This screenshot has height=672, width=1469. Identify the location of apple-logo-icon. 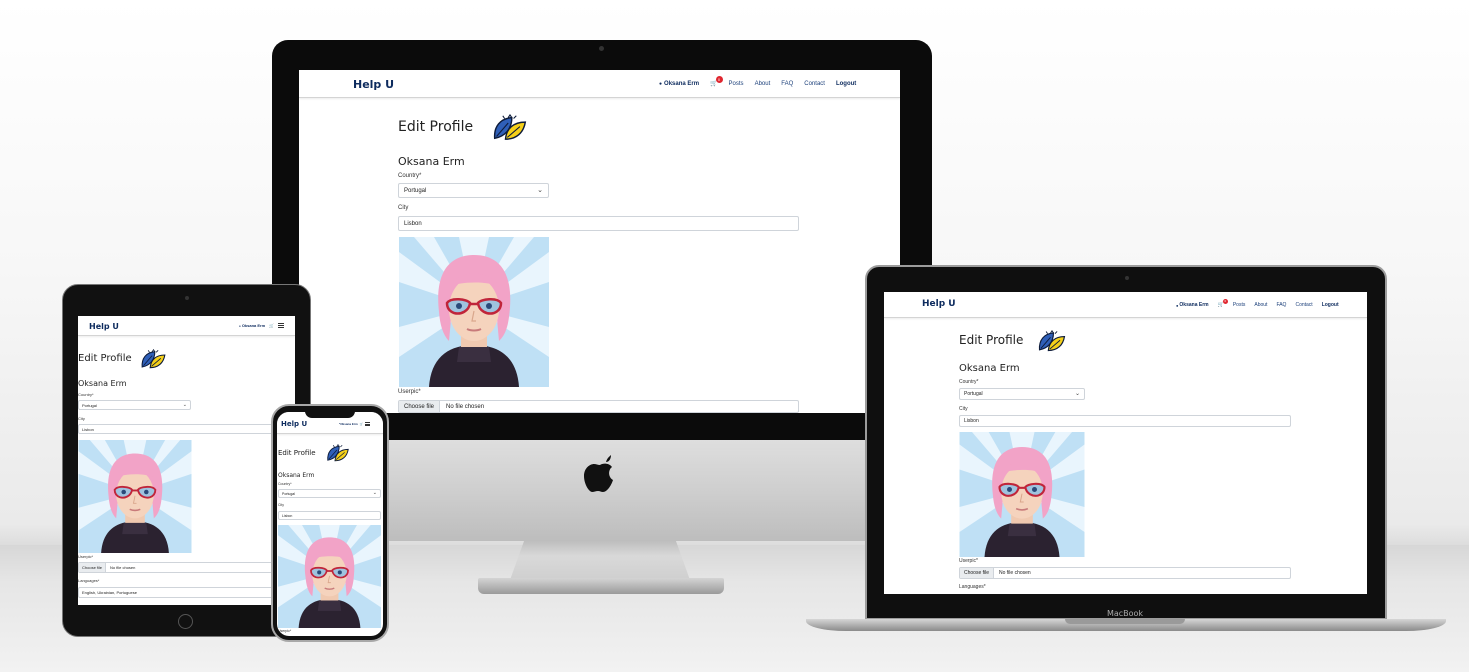
(598, 473).